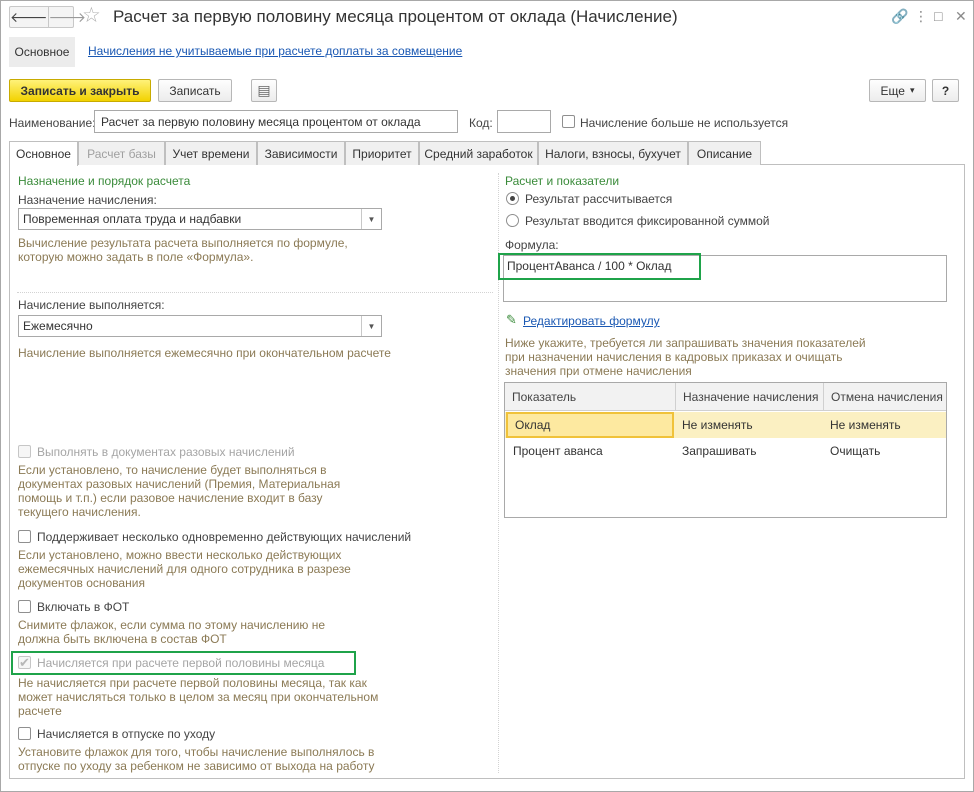 The width and height of the screenshot is (974, 792). What do you see at coordinates (599, 199) in the screenshot?
I see `result-calculated-label: Результат рассчитывается` at bounding box center [599, 199].